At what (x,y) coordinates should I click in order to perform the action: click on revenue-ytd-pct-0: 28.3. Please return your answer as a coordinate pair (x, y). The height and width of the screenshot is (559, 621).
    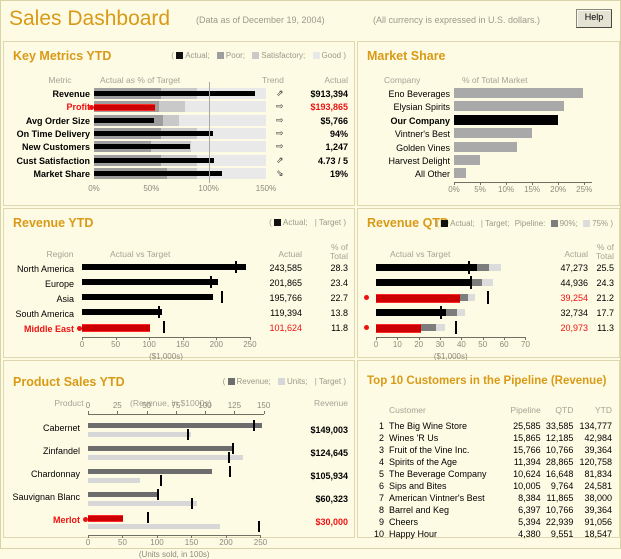
    Looking at the image, I should click on (339, 268).